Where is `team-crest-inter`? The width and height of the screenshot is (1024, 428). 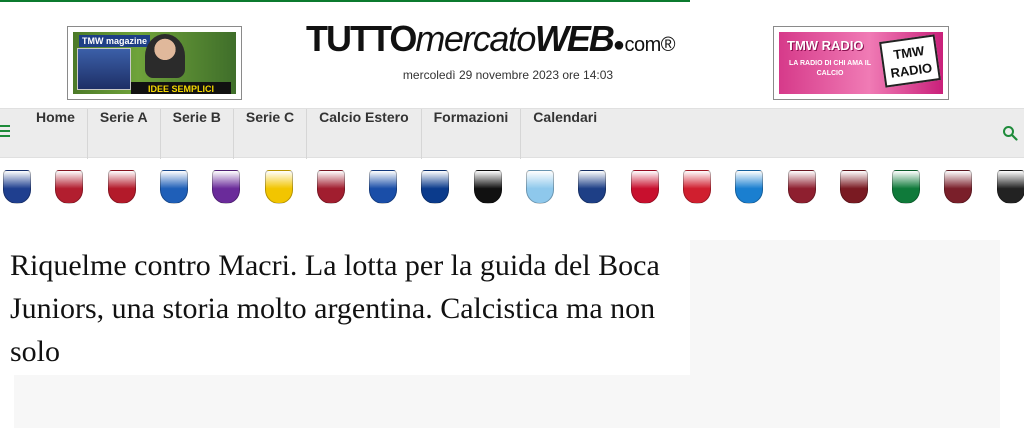 team-crest-inter is located at coordinates (435, 187).